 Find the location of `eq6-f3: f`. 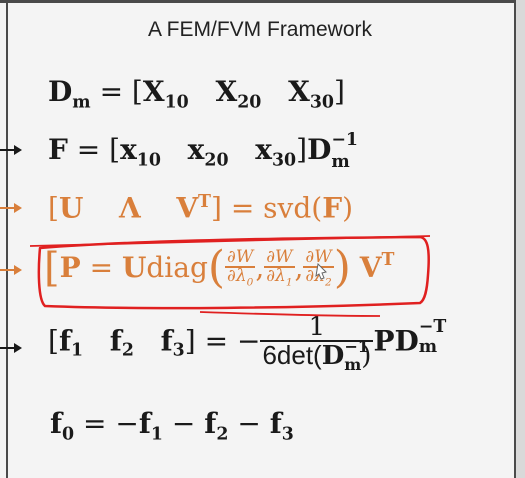

eq6-f3: f is located at coordinates (275, 423).